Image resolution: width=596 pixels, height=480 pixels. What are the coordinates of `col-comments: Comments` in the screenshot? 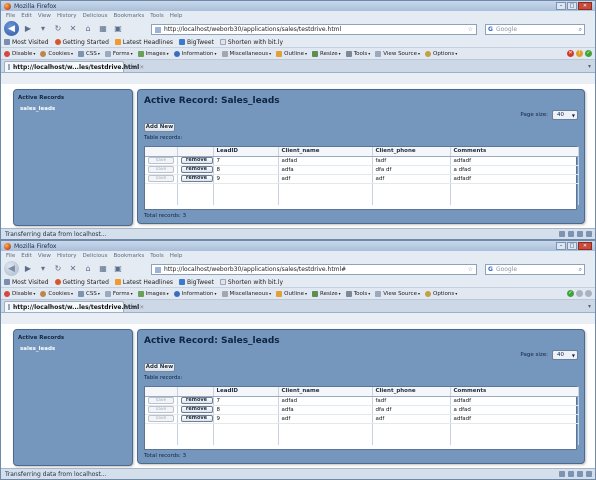 It's located at (514, 152).